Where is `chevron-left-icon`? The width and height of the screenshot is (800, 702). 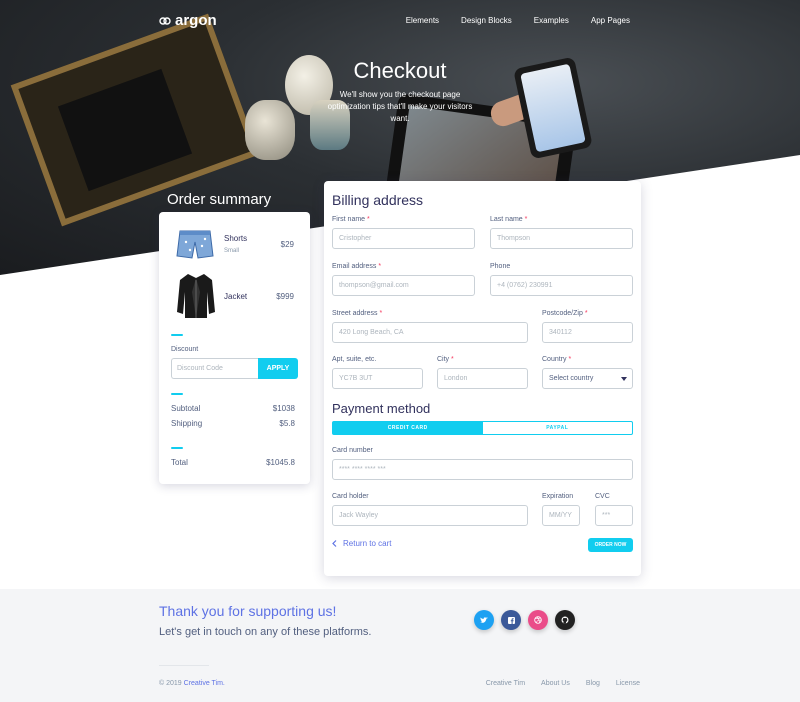
chevron-left-icon is located at coordinates (334, 543).